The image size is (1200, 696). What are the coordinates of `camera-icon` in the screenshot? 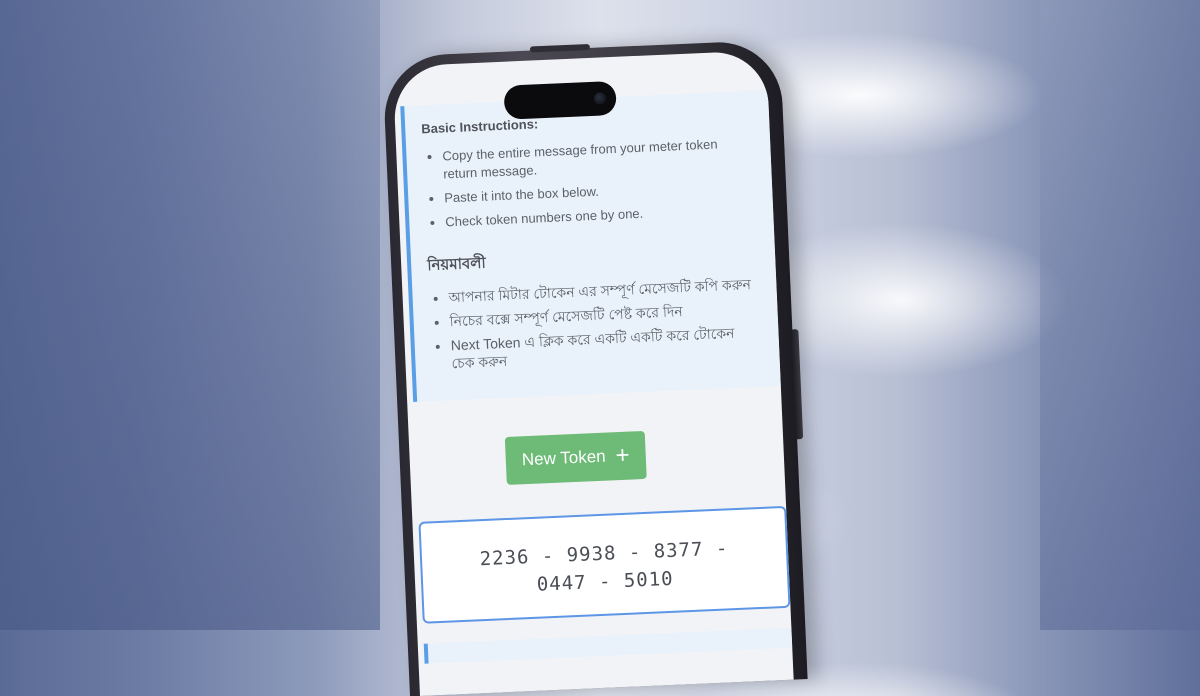 It's located at (600, 98).